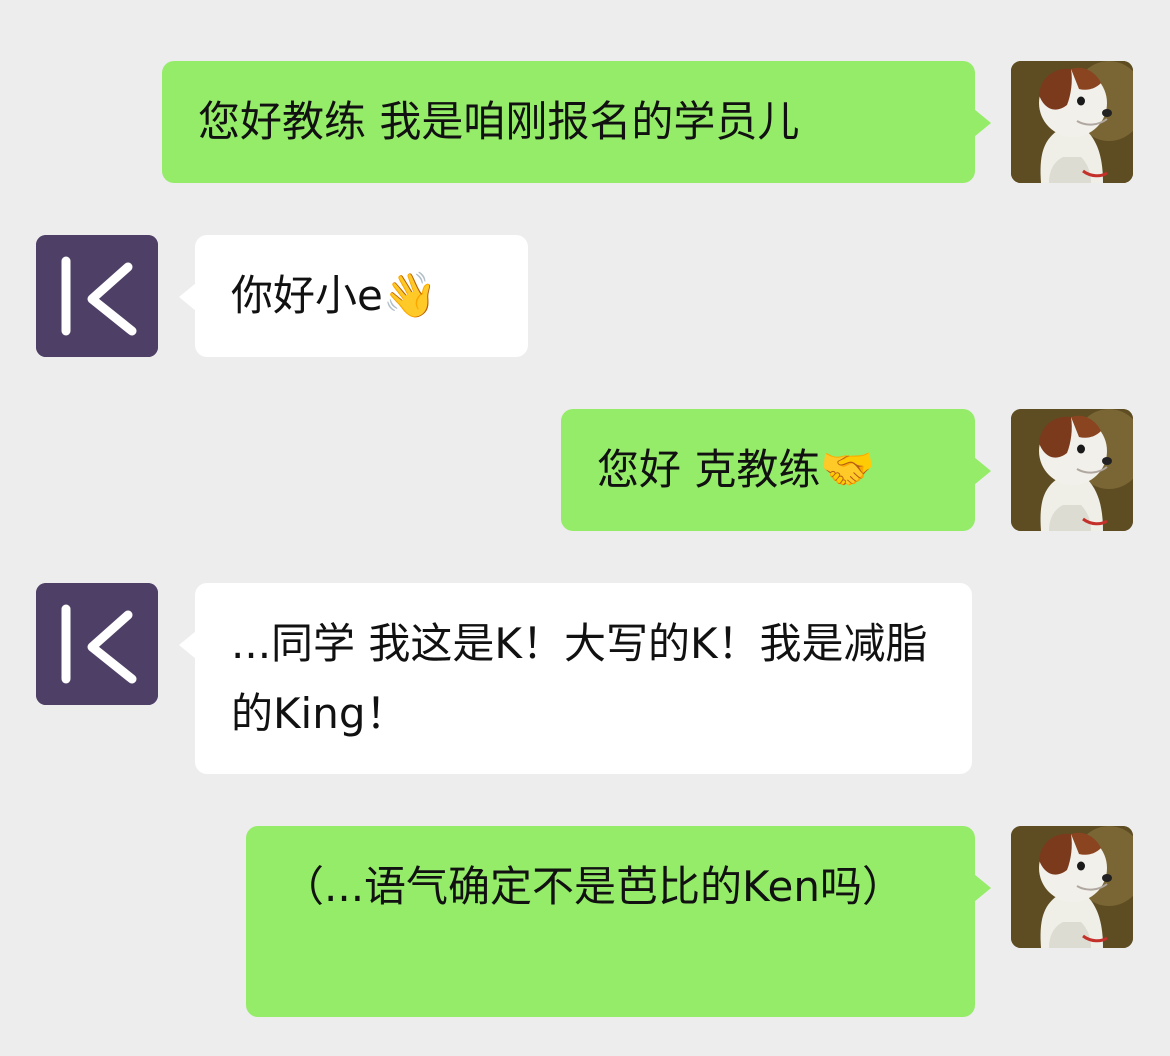  I want to click on message-bubble-outgoing: （...语气确定不是芭比的Ken吗）, so click(618, 921).